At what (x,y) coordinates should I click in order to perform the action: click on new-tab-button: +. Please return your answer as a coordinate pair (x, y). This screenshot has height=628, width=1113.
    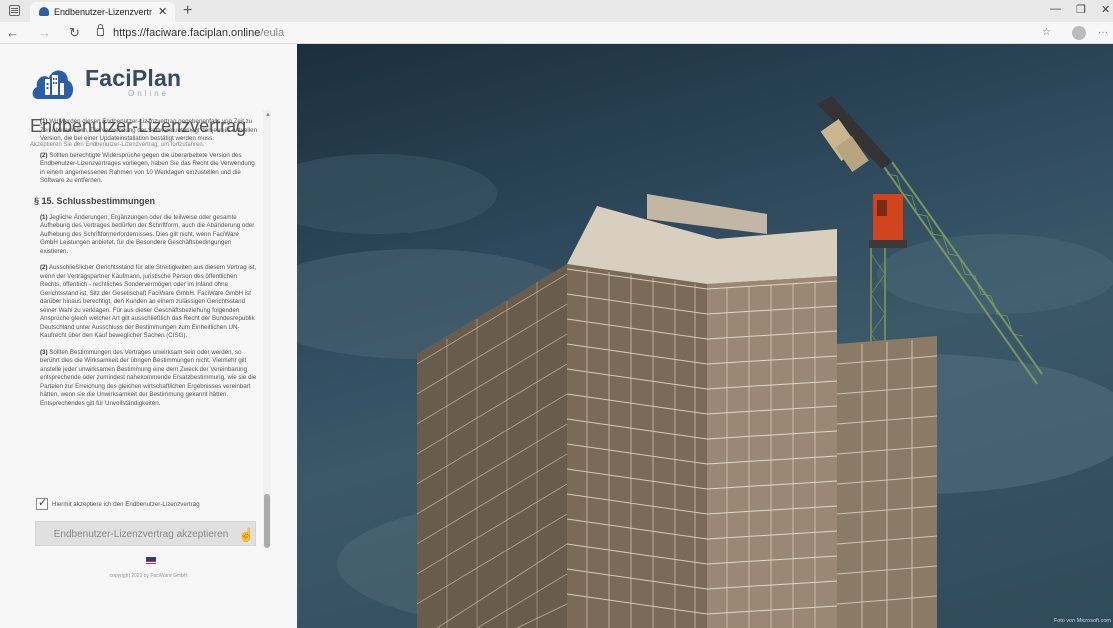
    Looking at the image, I should click on (187, 11).